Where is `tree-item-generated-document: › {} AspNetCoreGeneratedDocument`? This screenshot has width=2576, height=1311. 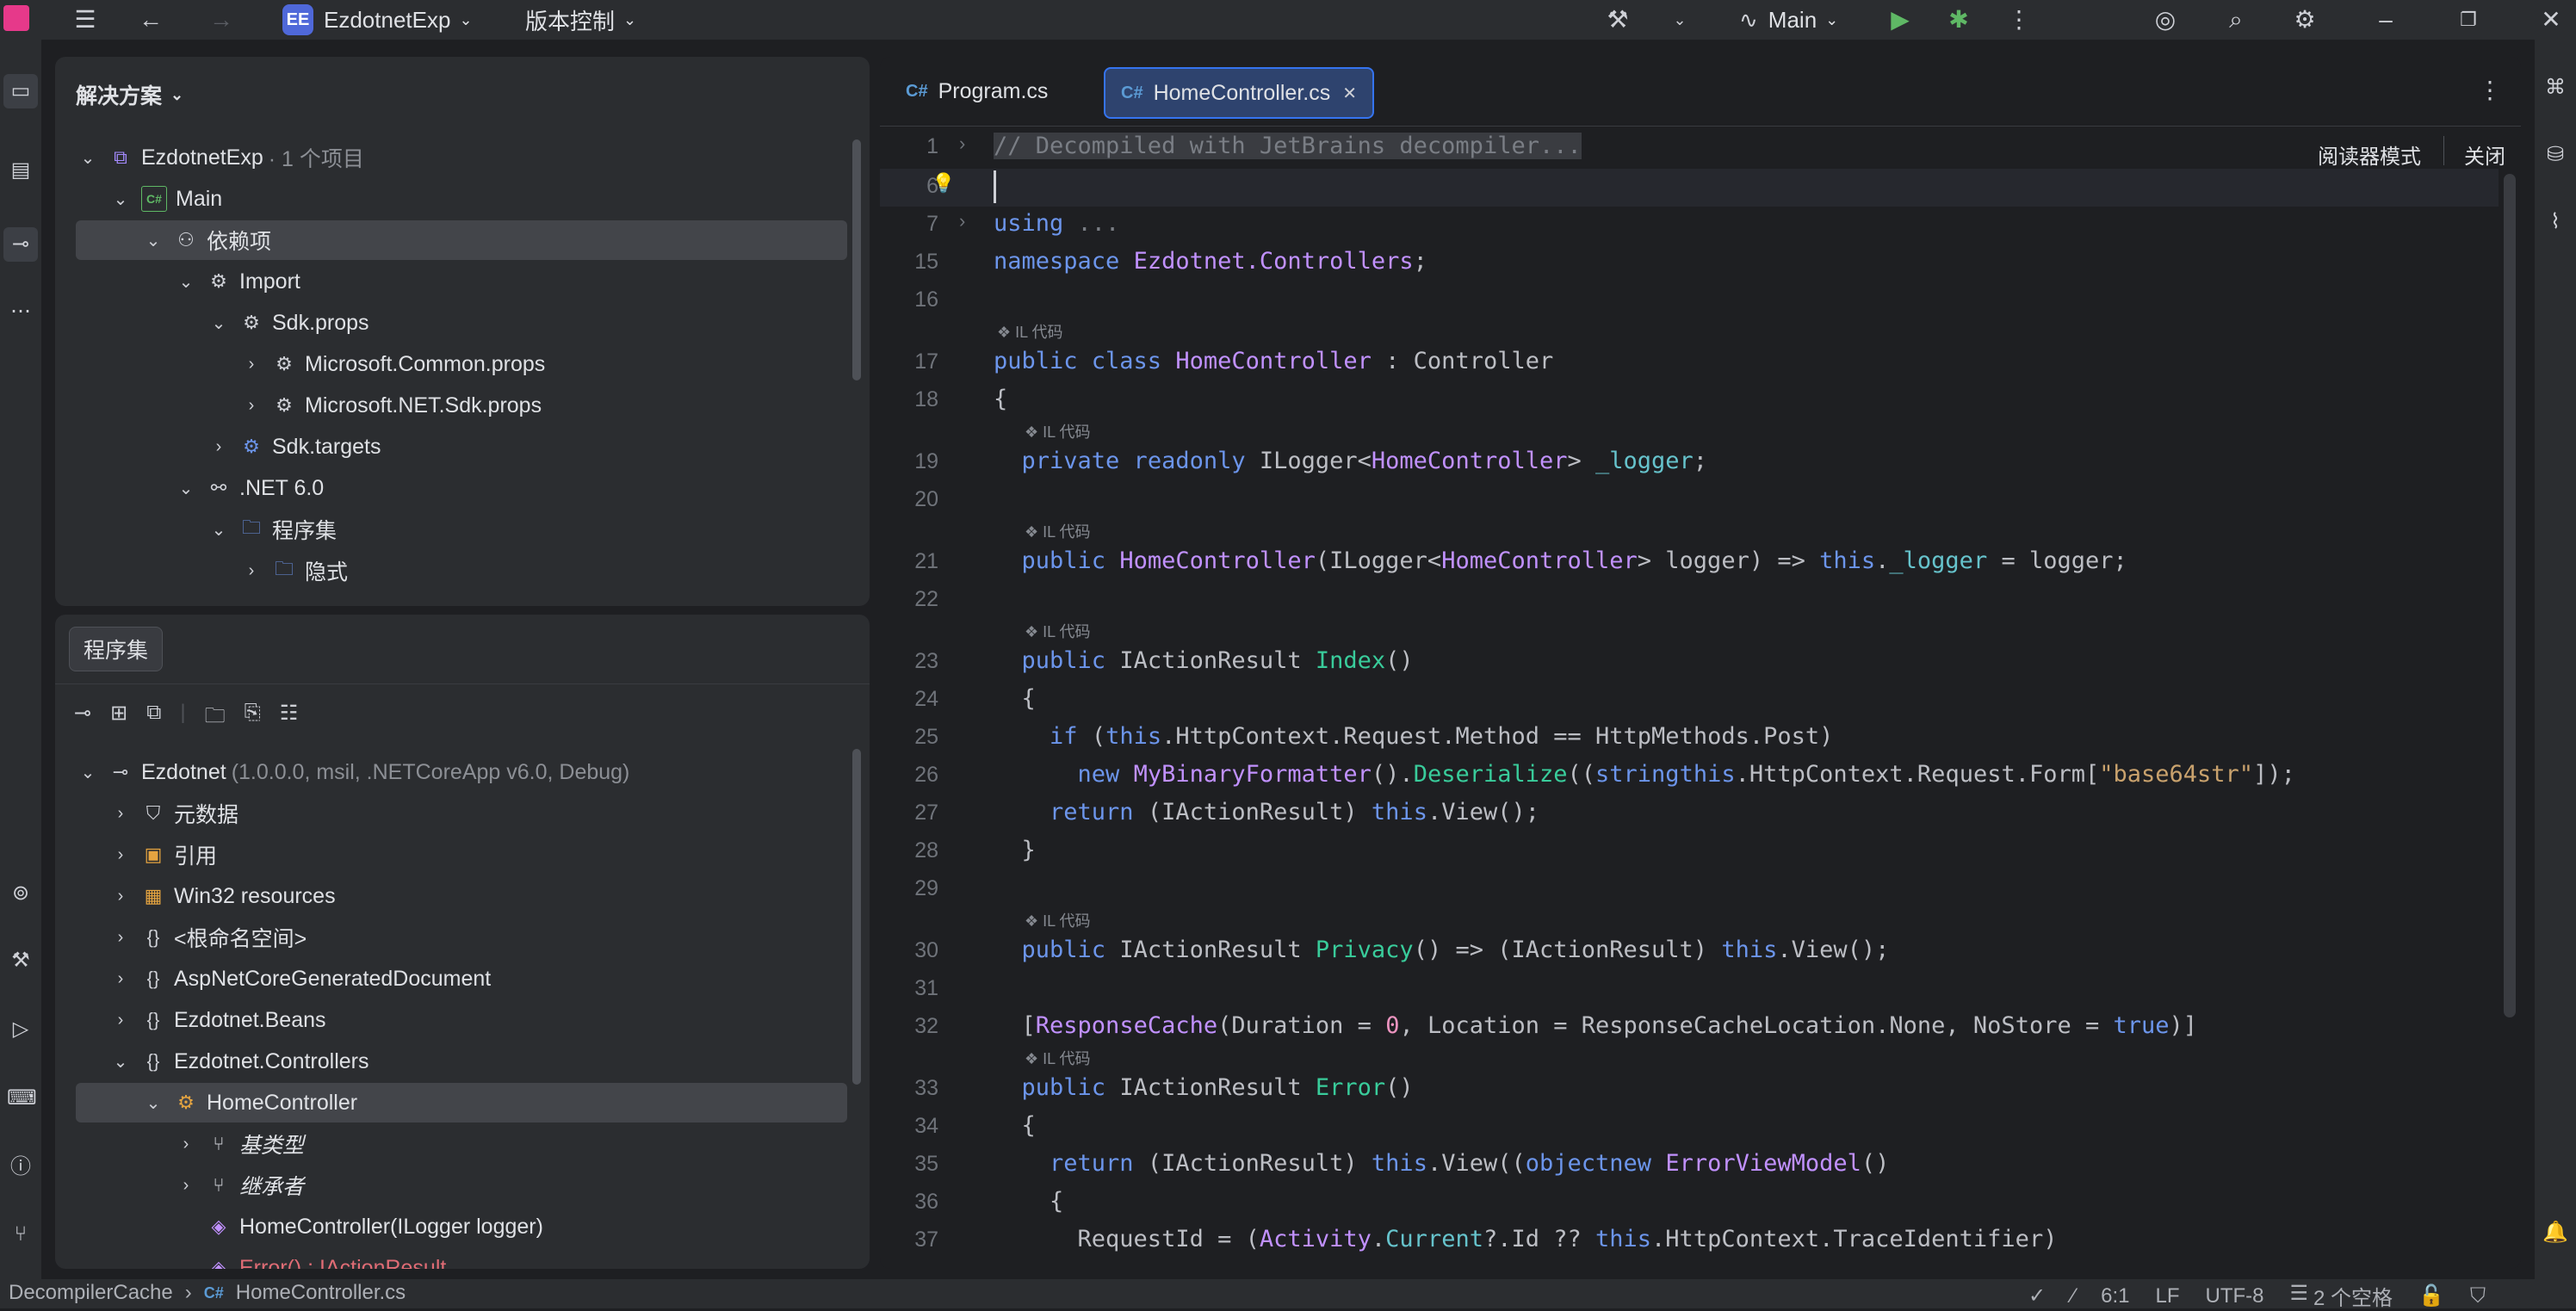 tree-item-generated-document: › {} AspNetCoreGeneratedDocument is located at coordinates (302, 979).